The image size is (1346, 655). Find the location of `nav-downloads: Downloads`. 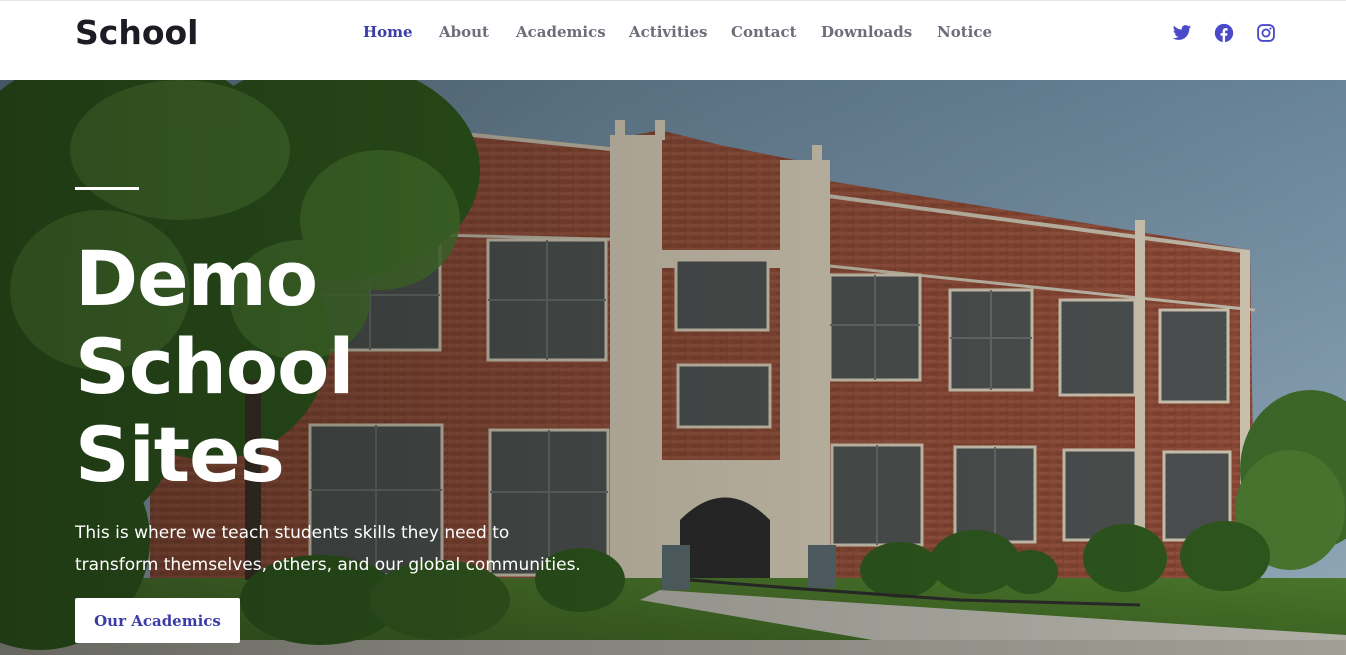

nav-downloads: Downloads is located at coordinates (866, 32).